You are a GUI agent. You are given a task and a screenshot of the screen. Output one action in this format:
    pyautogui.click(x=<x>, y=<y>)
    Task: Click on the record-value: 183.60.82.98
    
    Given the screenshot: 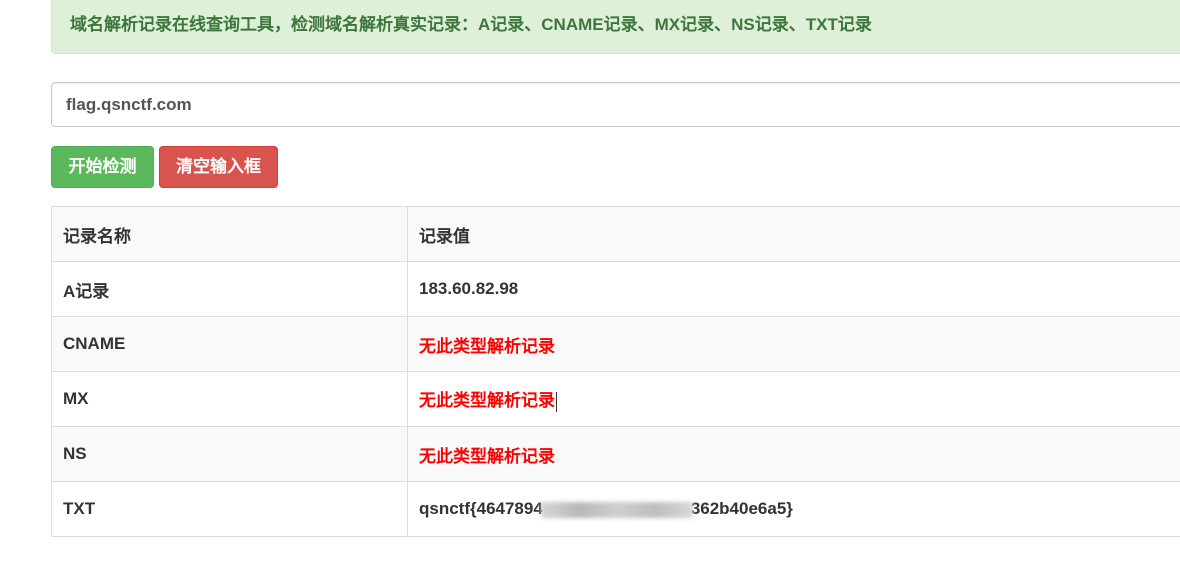 What is the action you would take?
    pyautogui.click(x=793, y=289)
    